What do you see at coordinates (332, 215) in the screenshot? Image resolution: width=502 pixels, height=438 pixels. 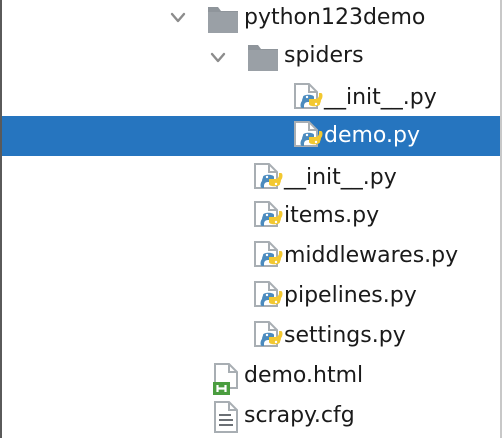 I see `tree-node-label: items.py` at bounding box center [332, 215].